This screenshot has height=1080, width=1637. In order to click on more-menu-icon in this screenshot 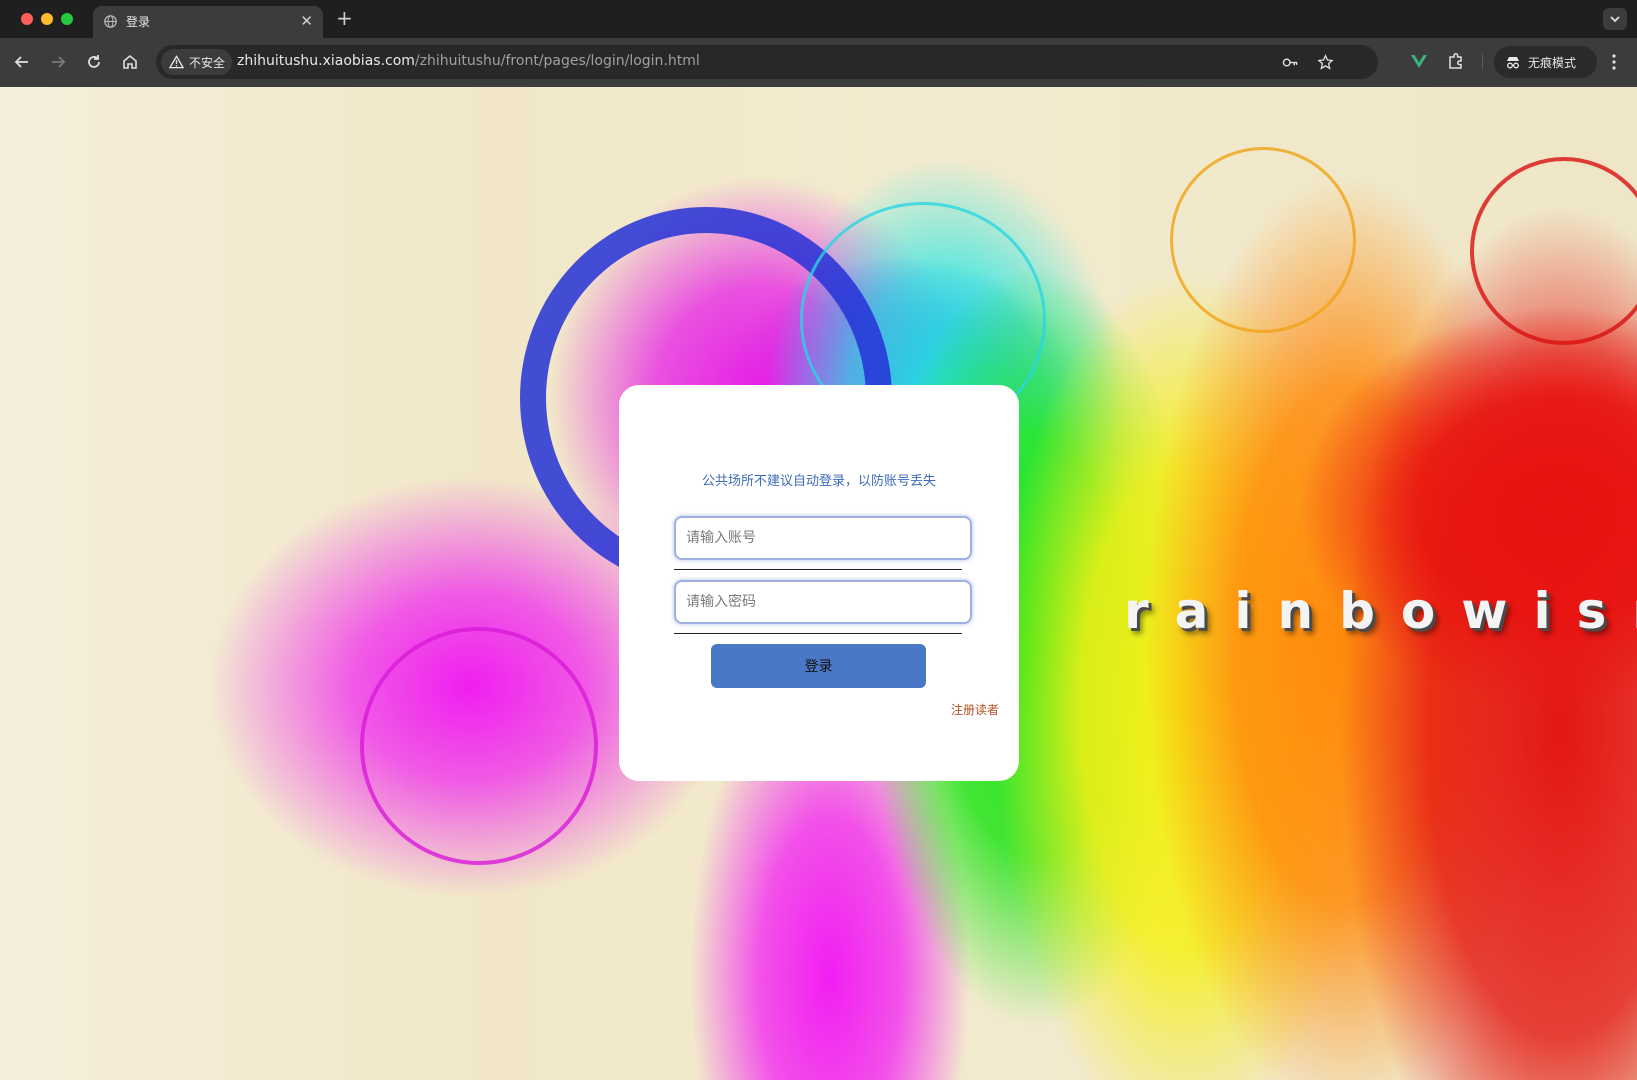, I will do `click(1614, 62)`.